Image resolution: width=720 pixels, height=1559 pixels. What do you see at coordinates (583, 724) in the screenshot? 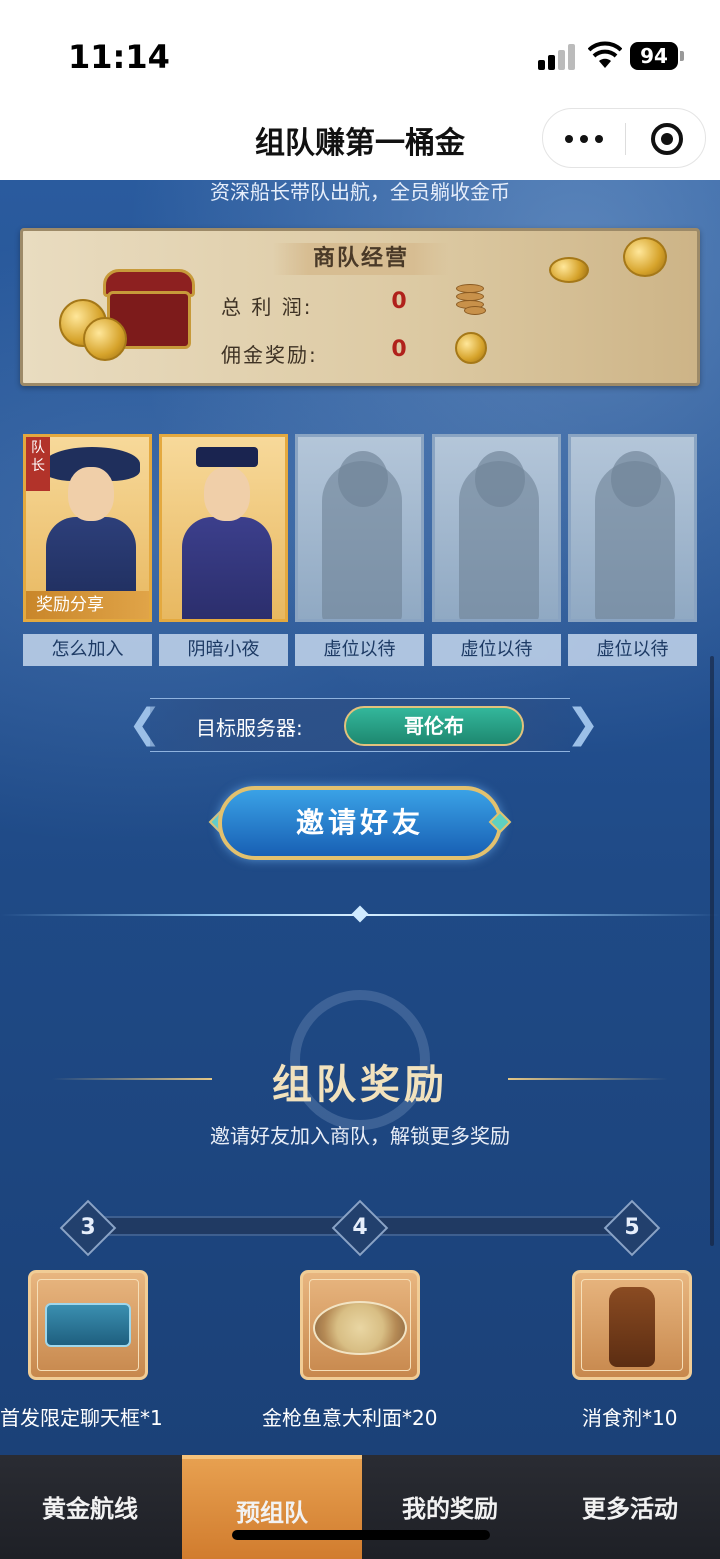
I see `chevron-right-icon: ❯` at bounding box center [583, 724].